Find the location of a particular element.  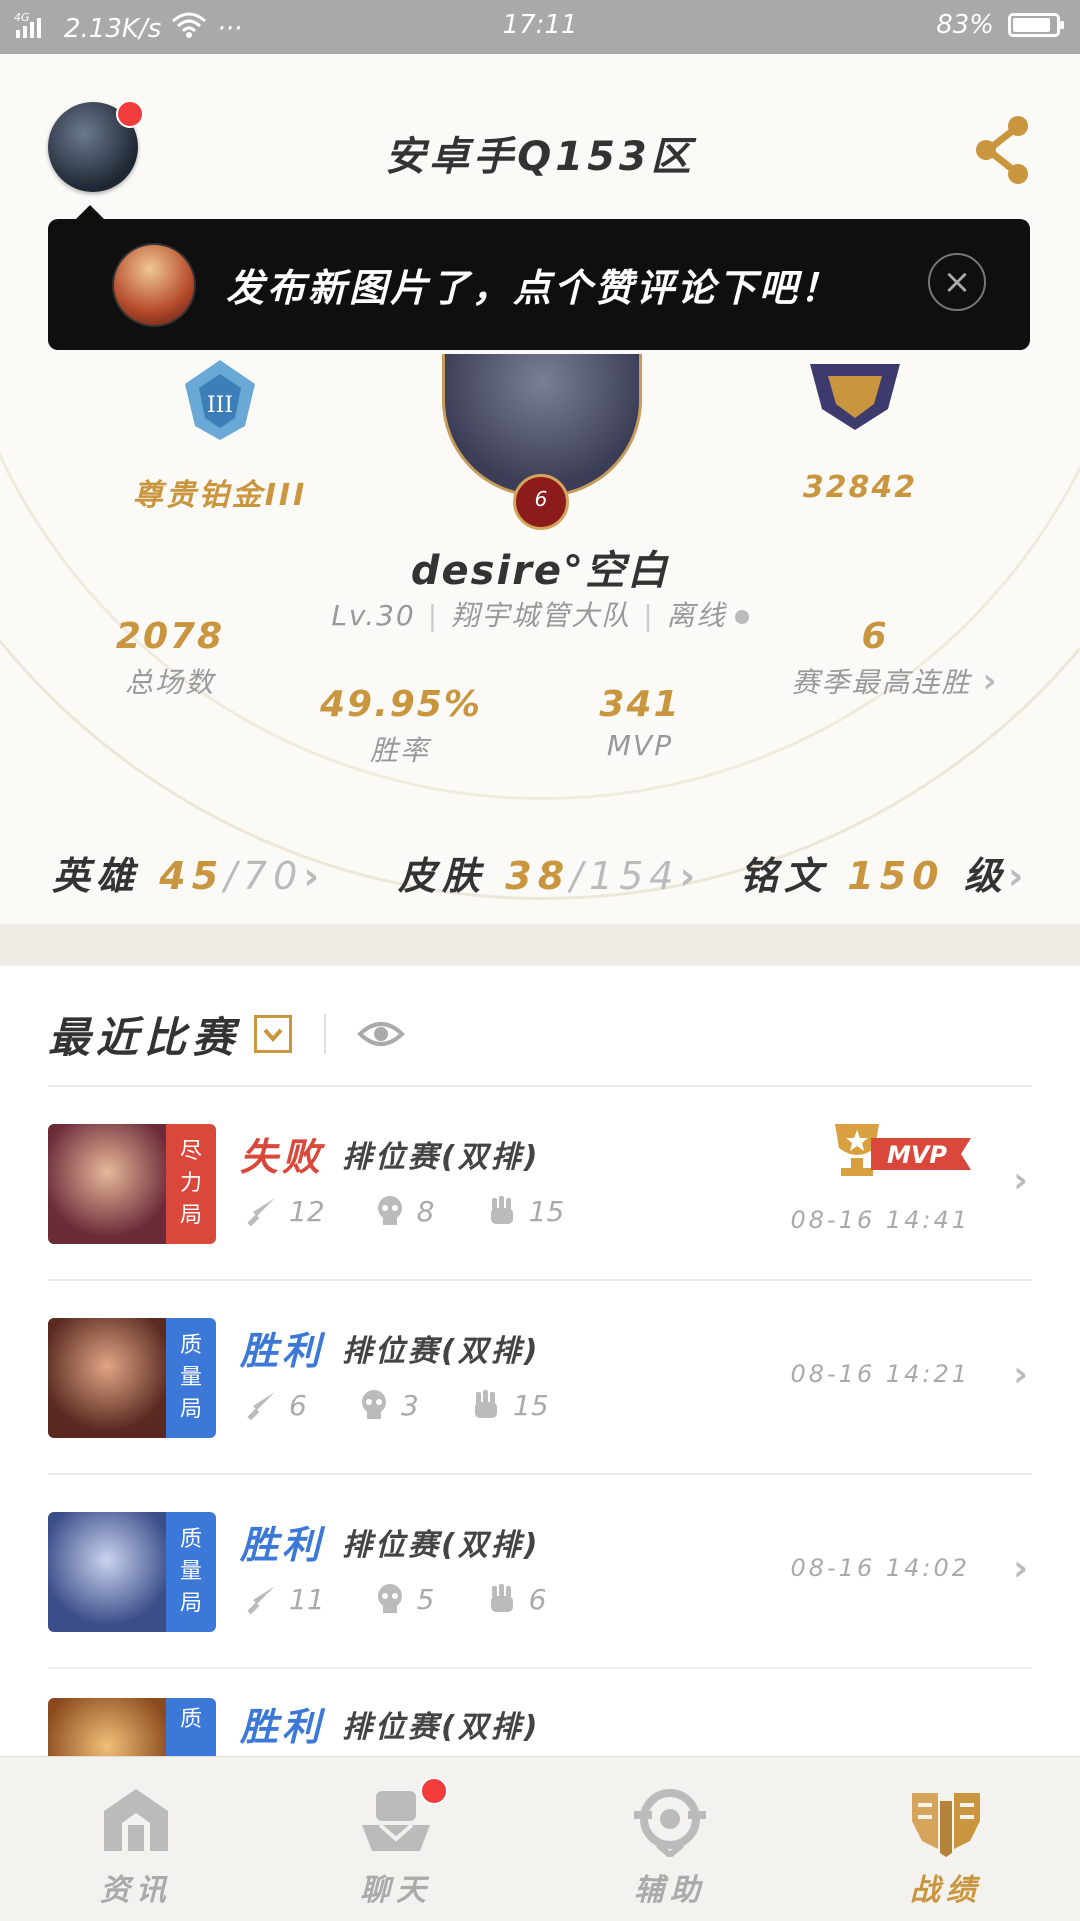

section-divider is located at coordinates (540, 945).